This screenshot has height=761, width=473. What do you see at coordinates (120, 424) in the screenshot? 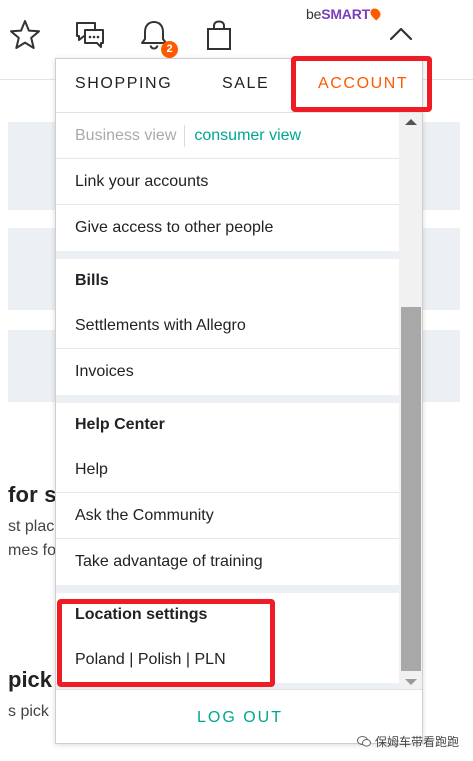
I see `help-center-heading: Help Center` at bounding box center [120, 424].